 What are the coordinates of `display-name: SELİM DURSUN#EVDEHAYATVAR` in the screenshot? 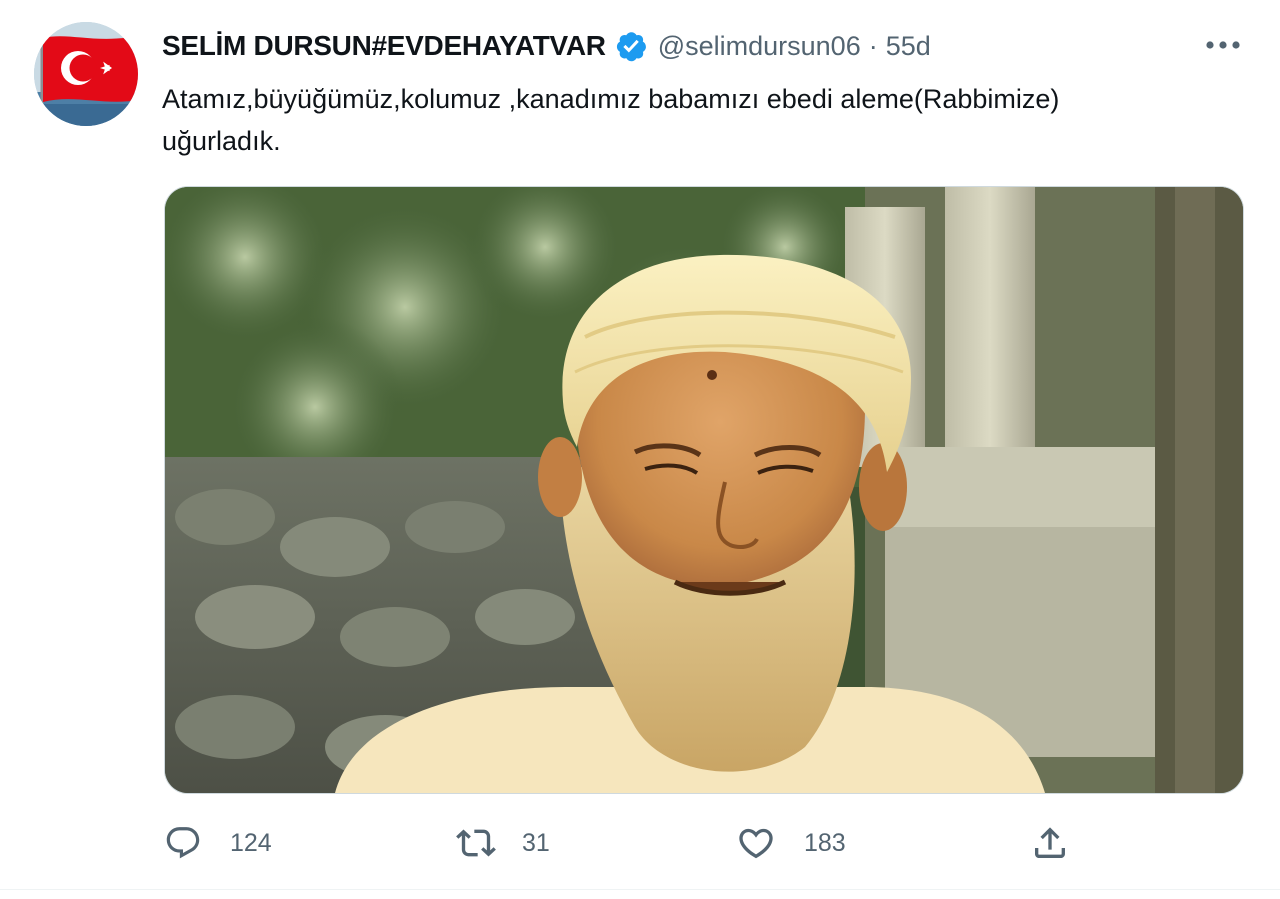 It's located at (384, 46).